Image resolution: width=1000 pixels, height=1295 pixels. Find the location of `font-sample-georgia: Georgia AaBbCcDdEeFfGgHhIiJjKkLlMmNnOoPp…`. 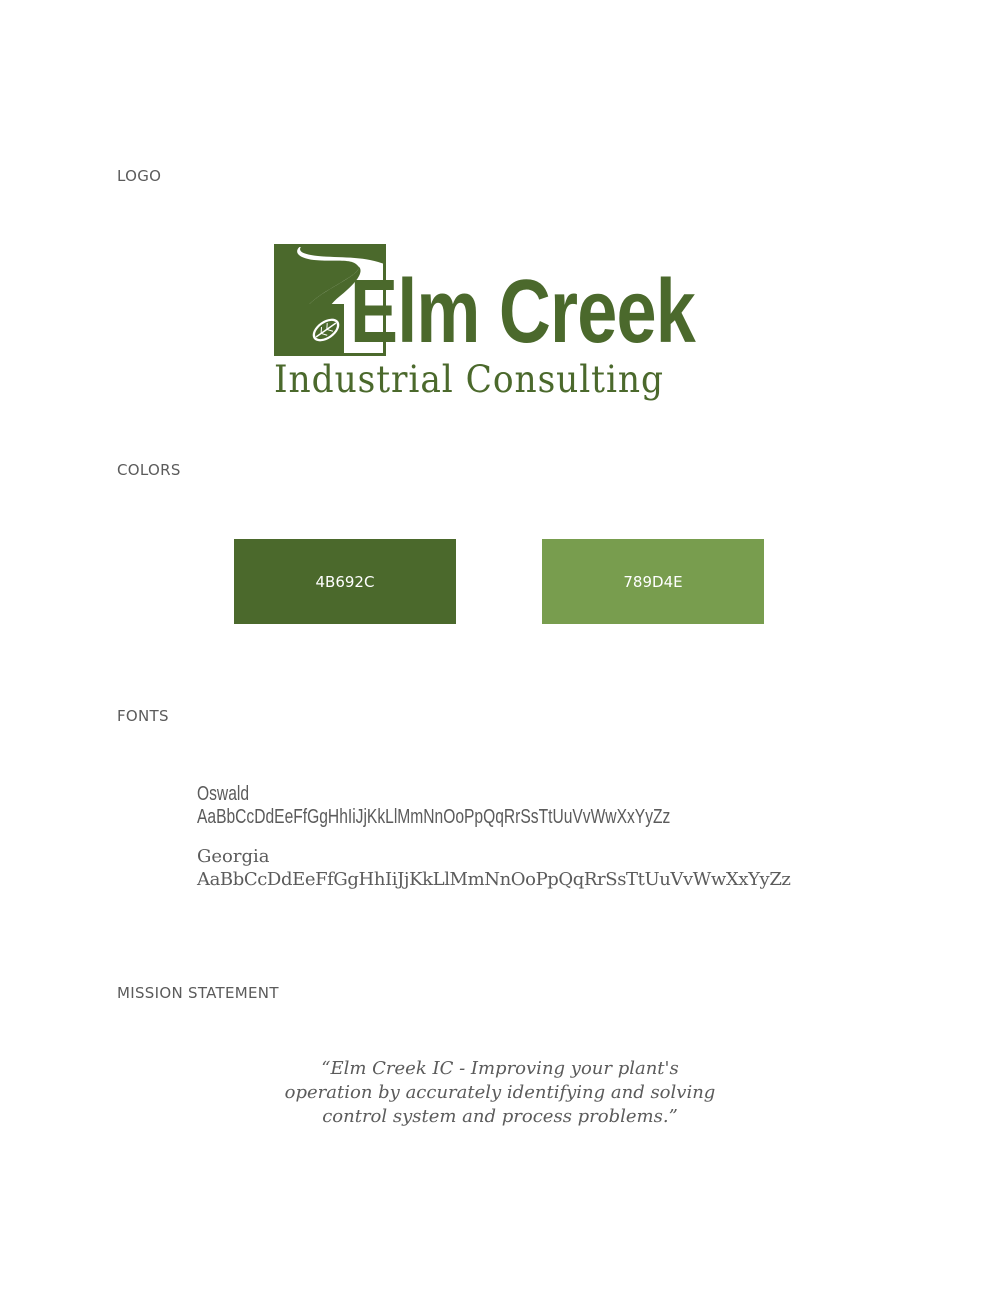

font-sample-georgia: Georgia AaBbCcDdEeFfGgHhIiJjKkLlMmNnOoPp… is located at coordinates (494, 868).